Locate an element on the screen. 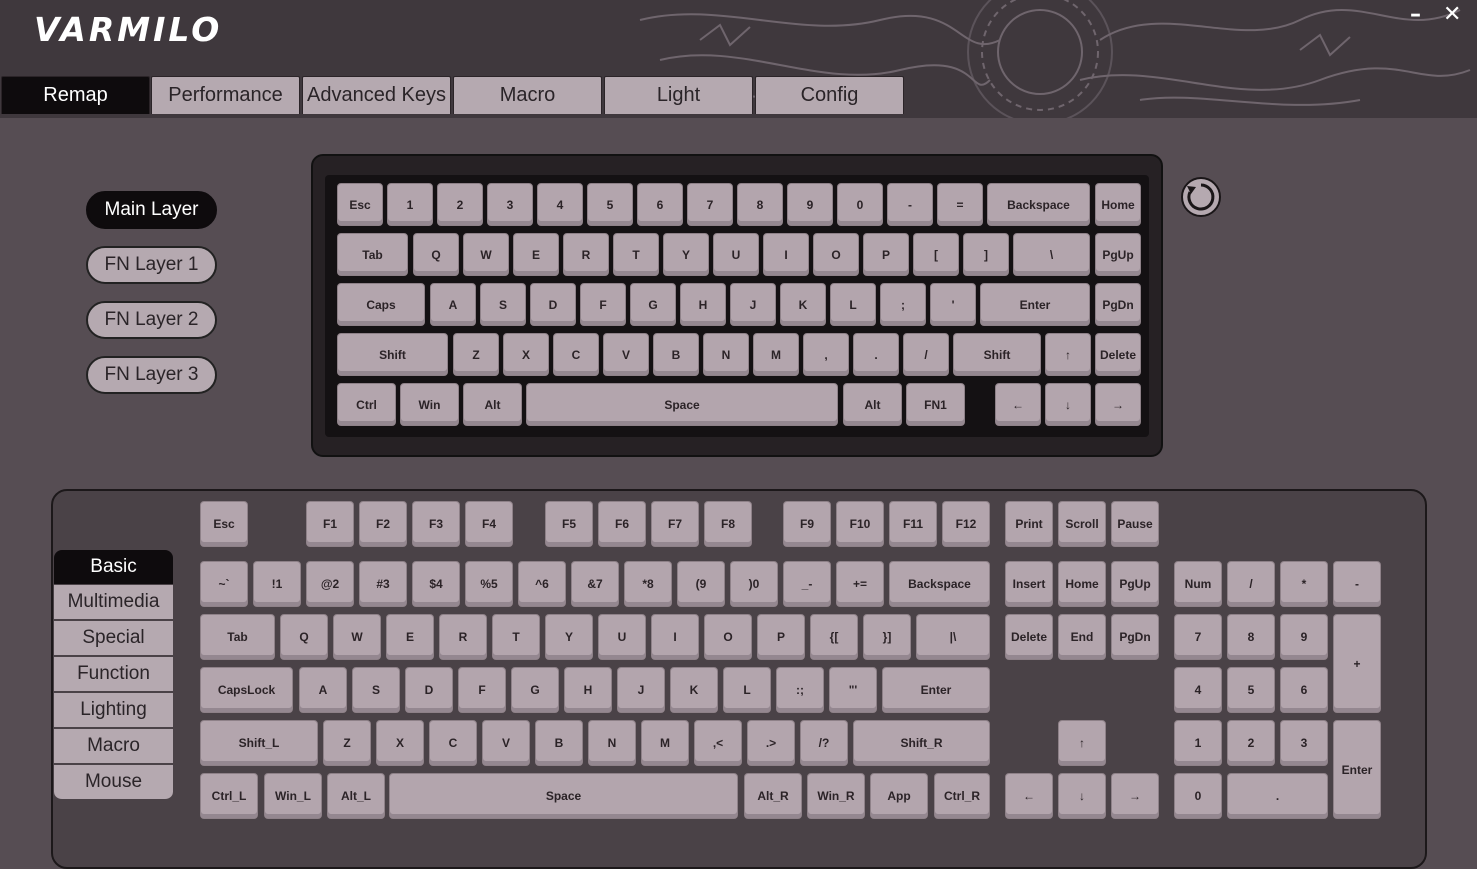 The image size is (1477, 869). picker-key-h: H is located at coordinates (588, 690).